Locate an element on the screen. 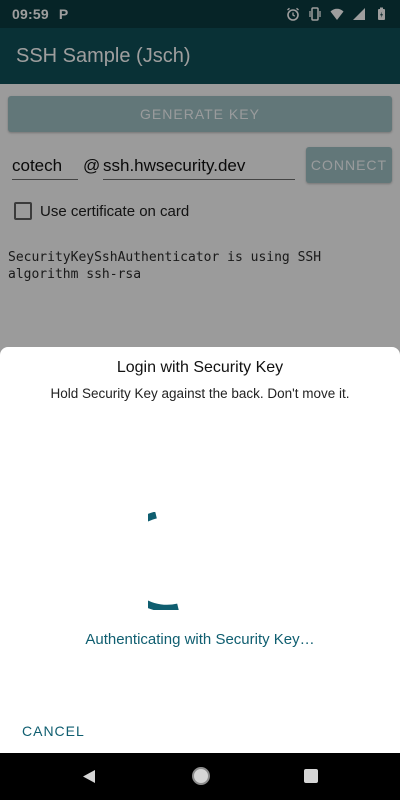  navigation-bar is located at coordinates (200, 776).